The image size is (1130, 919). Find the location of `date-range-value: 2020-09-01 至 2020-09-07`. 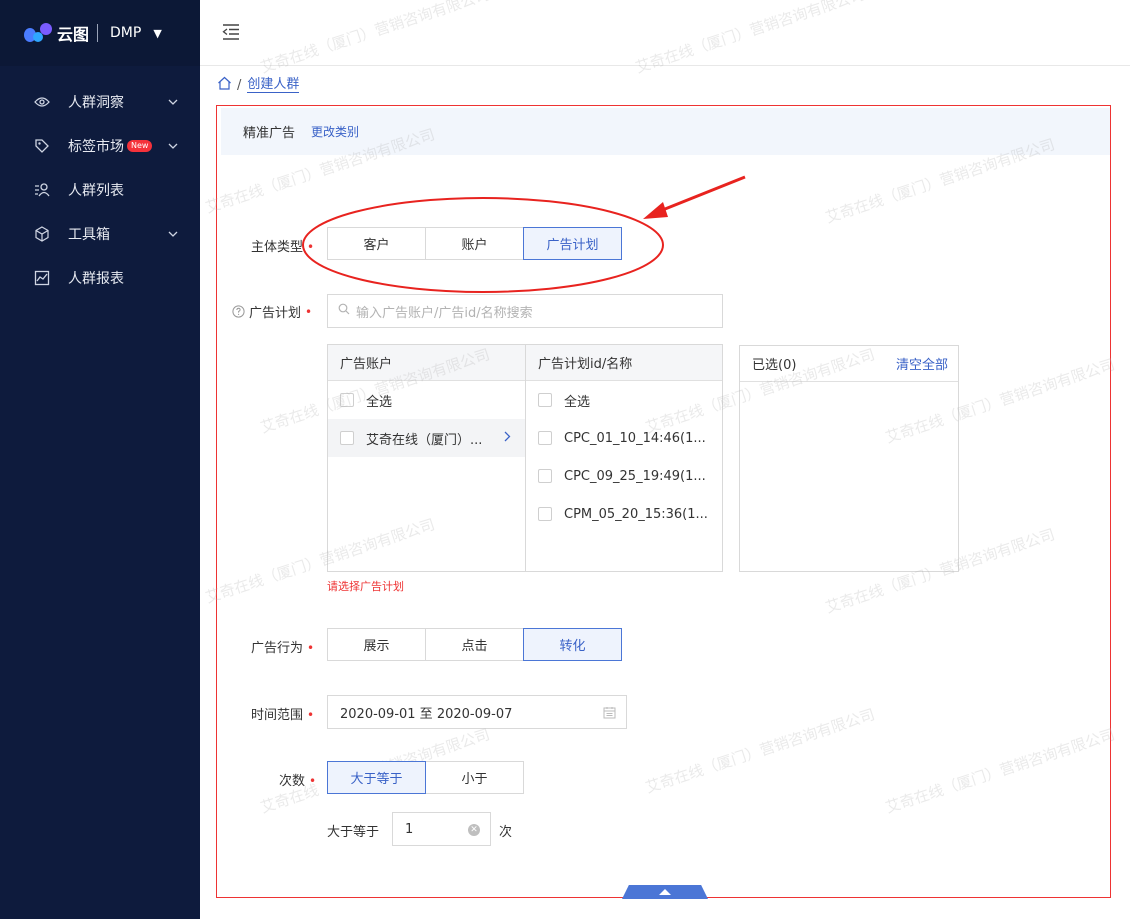

date-range-value: 2020-09-01 至 2020-09-07 is located at coordinates (426, 714).